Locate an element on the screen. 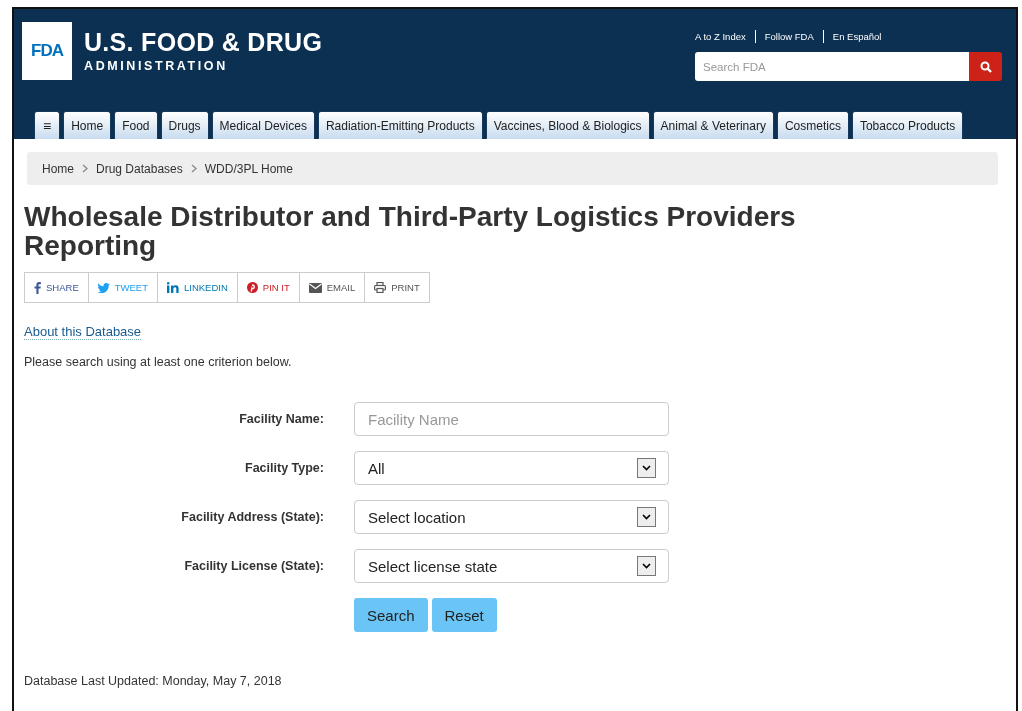 The height and width of the screenshot is (711, 1022). last-updated-text: Database Last Updated: Monday, May 7, 2018 is located at coordinates (153, 681).